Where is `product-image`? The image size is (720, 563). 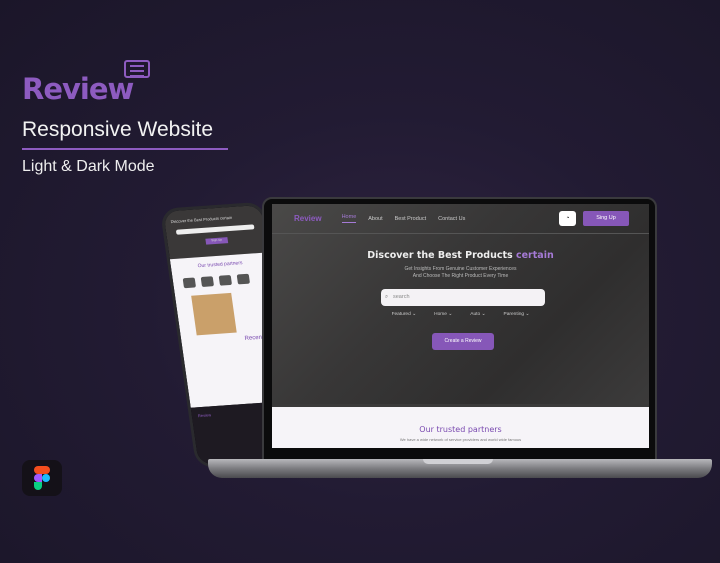 product-image is located at coordinates (214, 314).